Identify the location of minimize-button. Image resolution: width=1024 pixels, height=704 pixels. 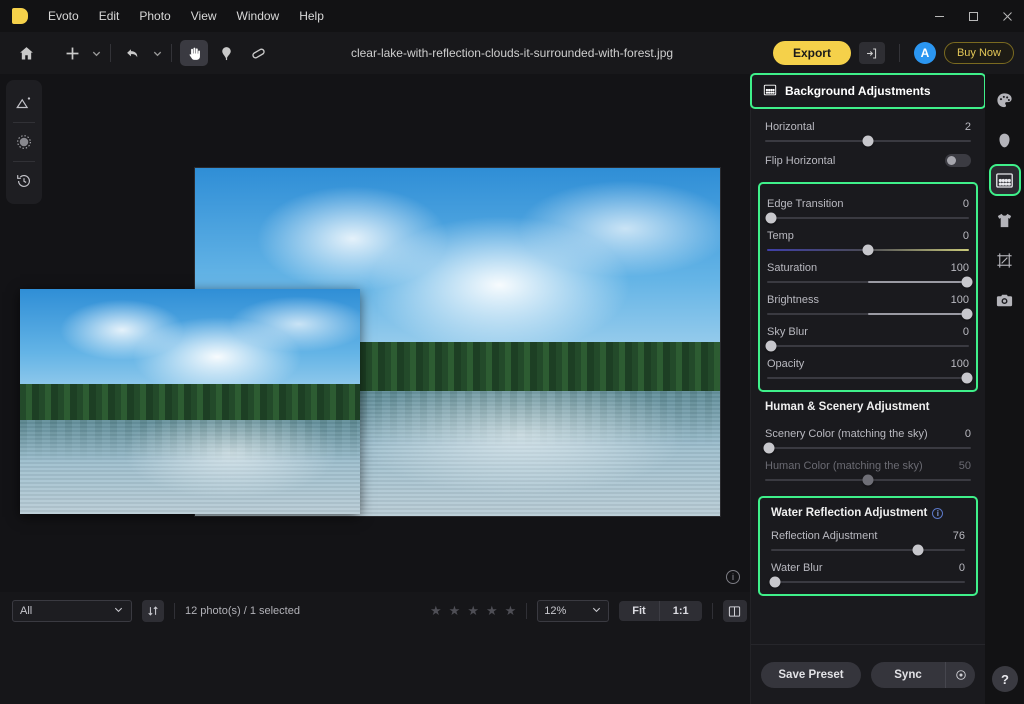
(939, 16).